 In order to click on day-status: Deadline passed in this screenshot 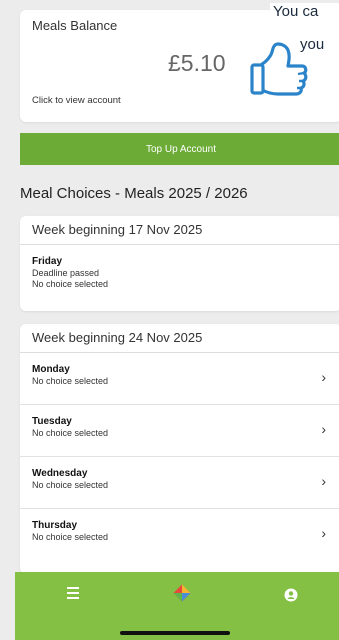, I will do `click(66, 273)`.